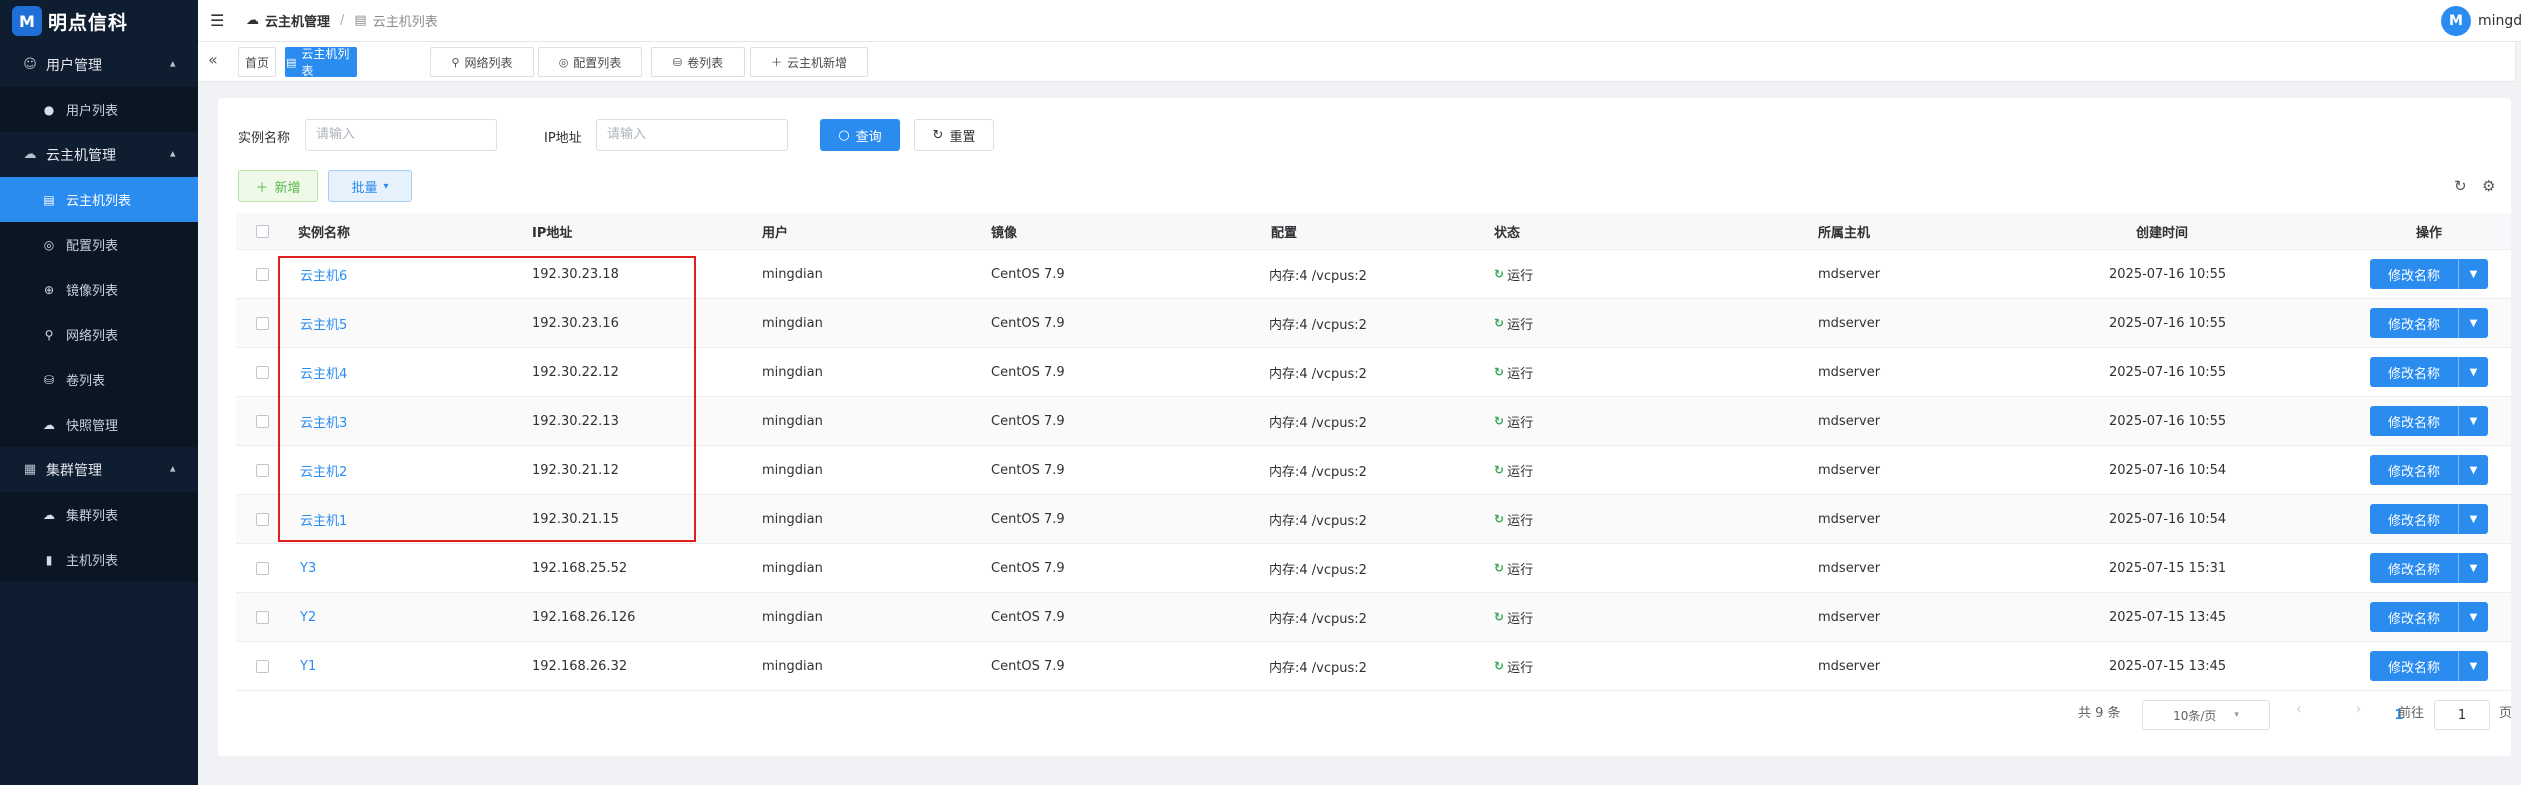 This screenshot has height=785, width=2521. I want to click on sidebar-item-host-list: ▮ 主机列表, so click(99, 559).